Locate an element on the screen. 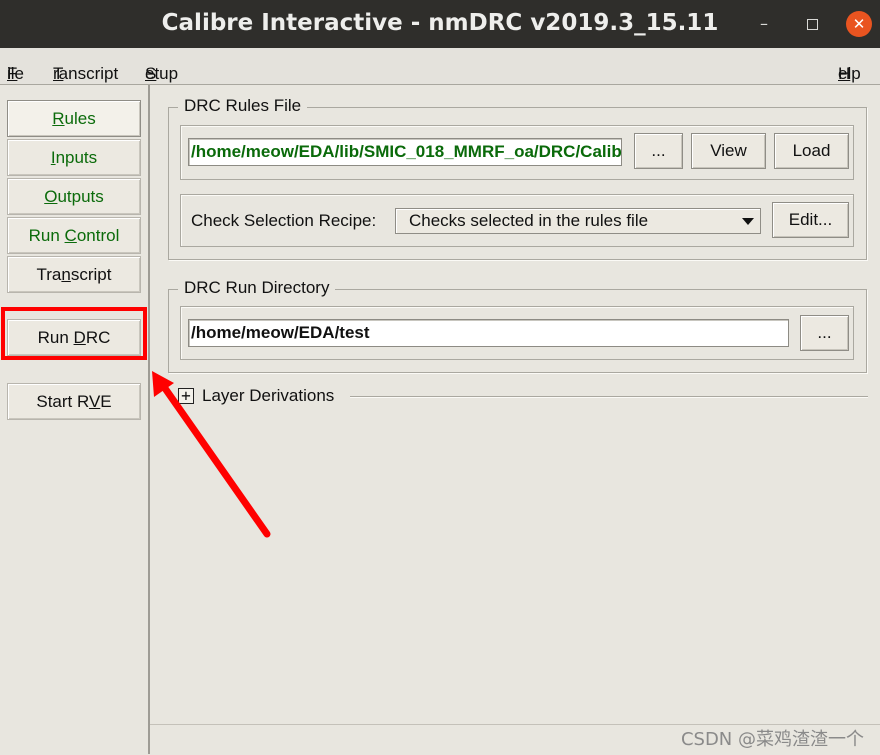 The height and width of the screenshot is (755, 880). run-directory-path-field: /home/meow/EDA/test is located at coordinates (488, 333).